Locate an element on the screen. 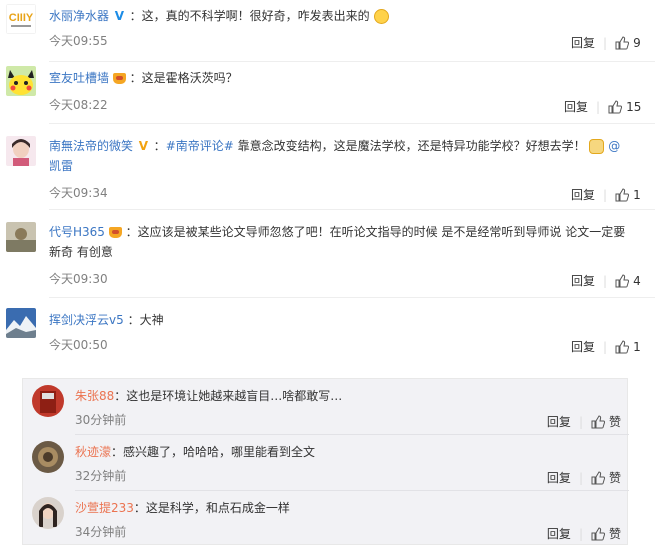 Image resolution: width=655 pixels, height=546 pixels. like-button: 4 is located at coordinates (628, 281).